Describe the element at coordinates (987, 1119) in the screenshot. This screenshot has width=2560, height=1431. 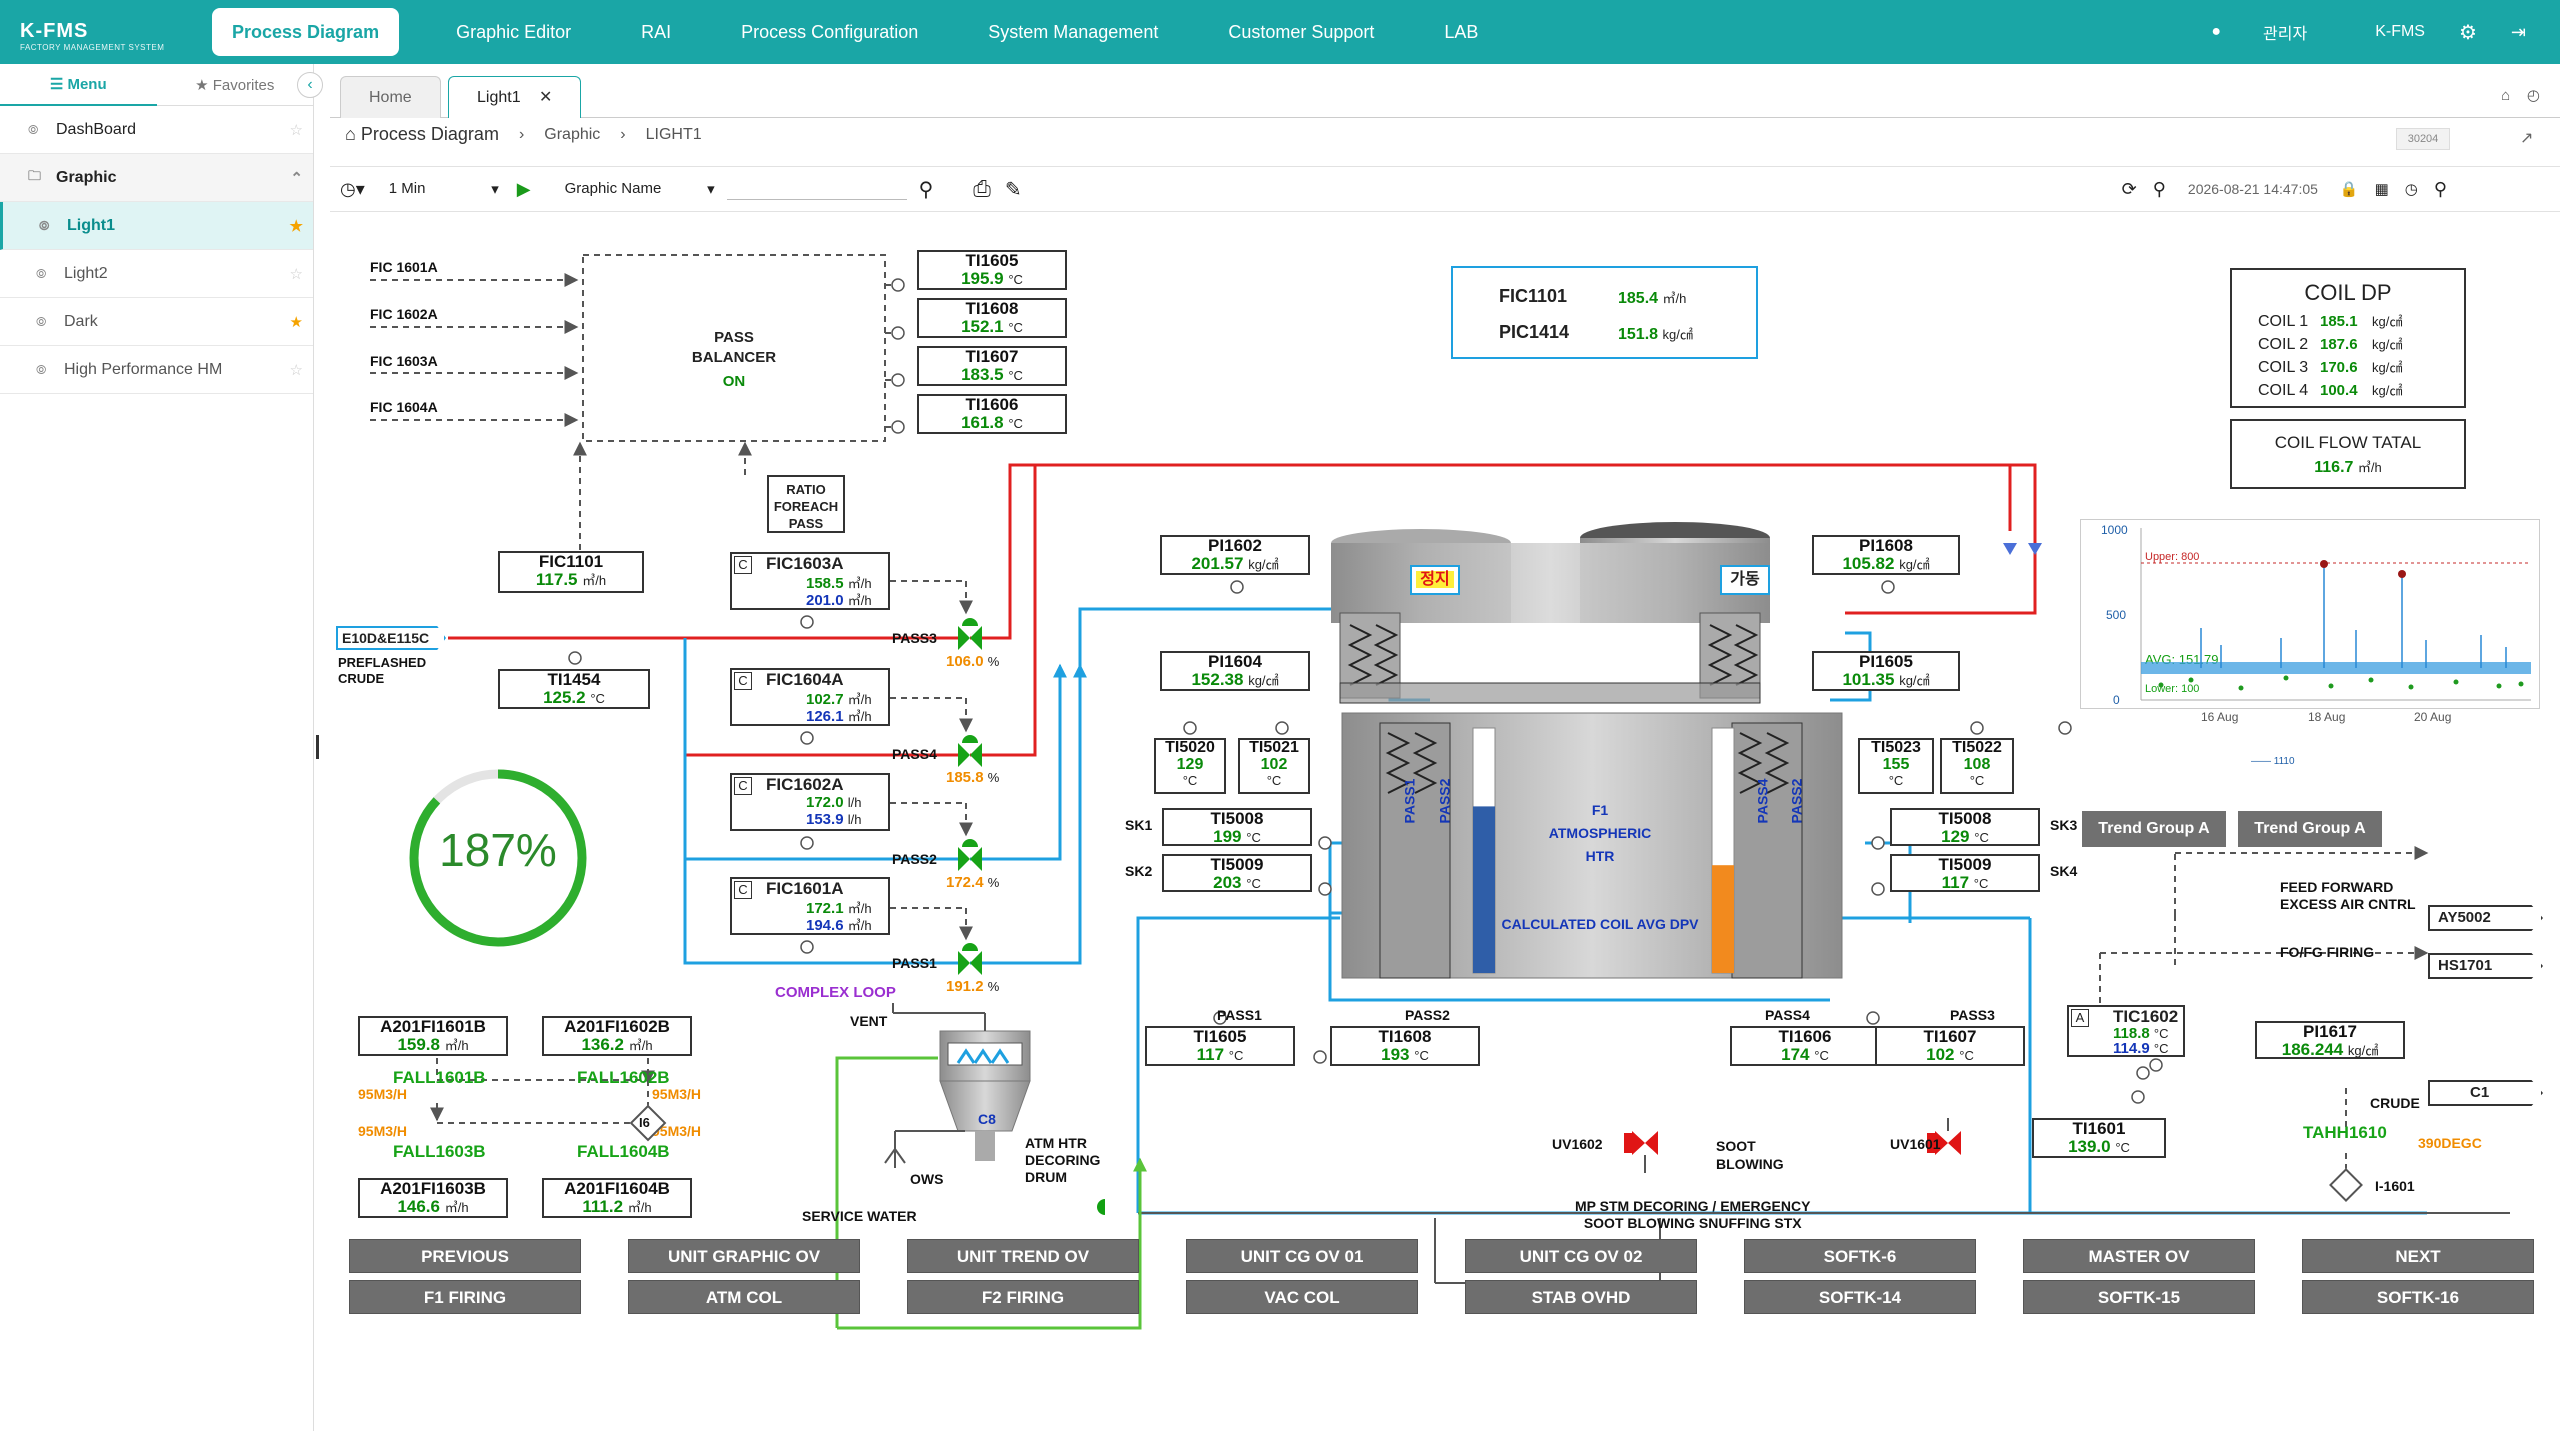
I see `c8-drum-tag: C8` at that location.